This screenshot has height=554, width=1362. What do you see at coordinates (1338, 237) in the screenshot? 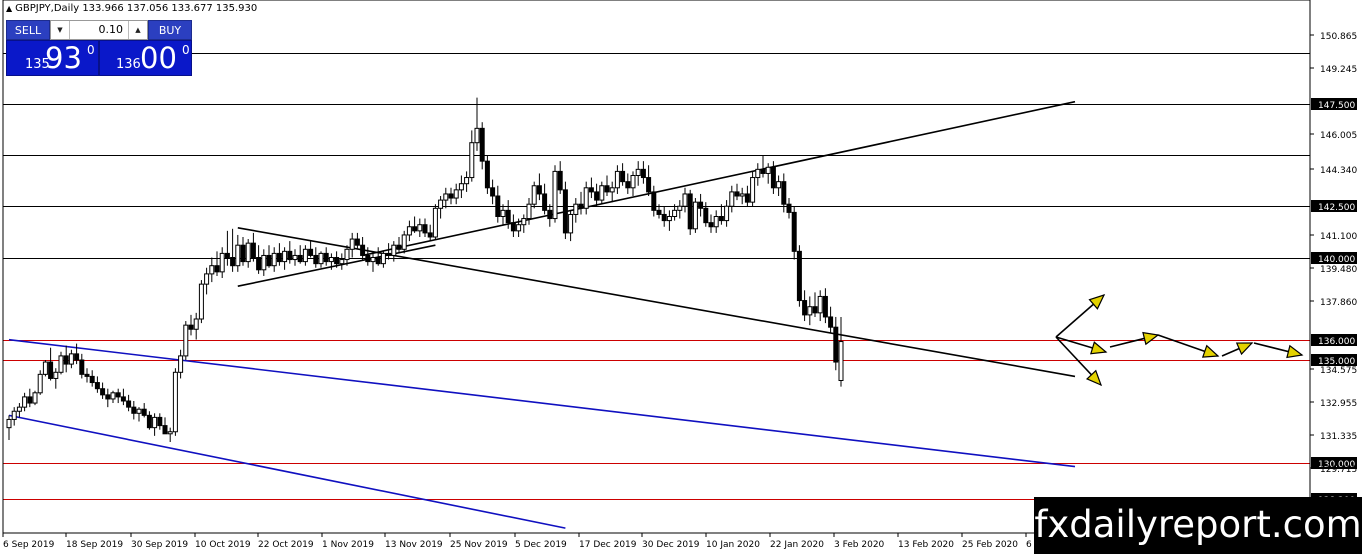
I see `price-label: 141.100` at bounding box center [1338, 237].